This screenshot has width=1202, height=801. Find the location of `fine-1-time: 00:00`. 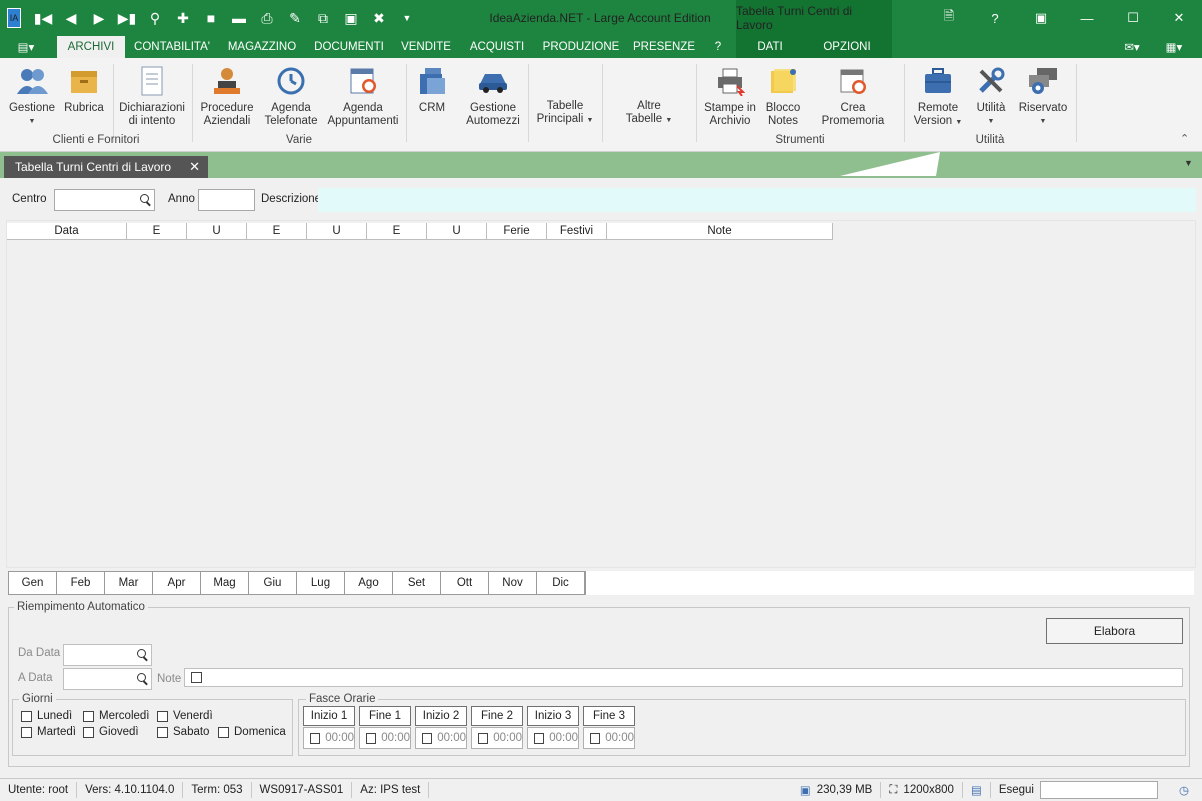

fine-1-time: 00:00 is located at coordinates (385, 738).